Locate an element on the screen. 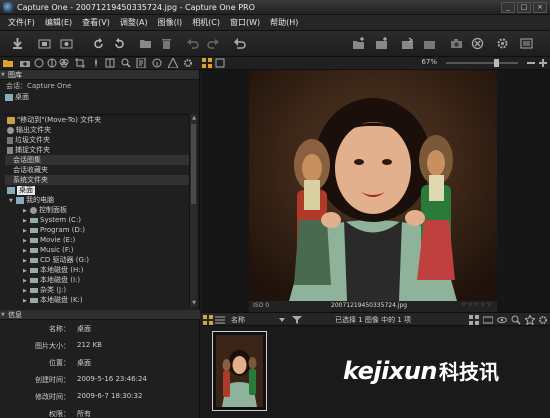 This screenshot has width=550, height=418. settings-icon is located at coordinates (502, 43).